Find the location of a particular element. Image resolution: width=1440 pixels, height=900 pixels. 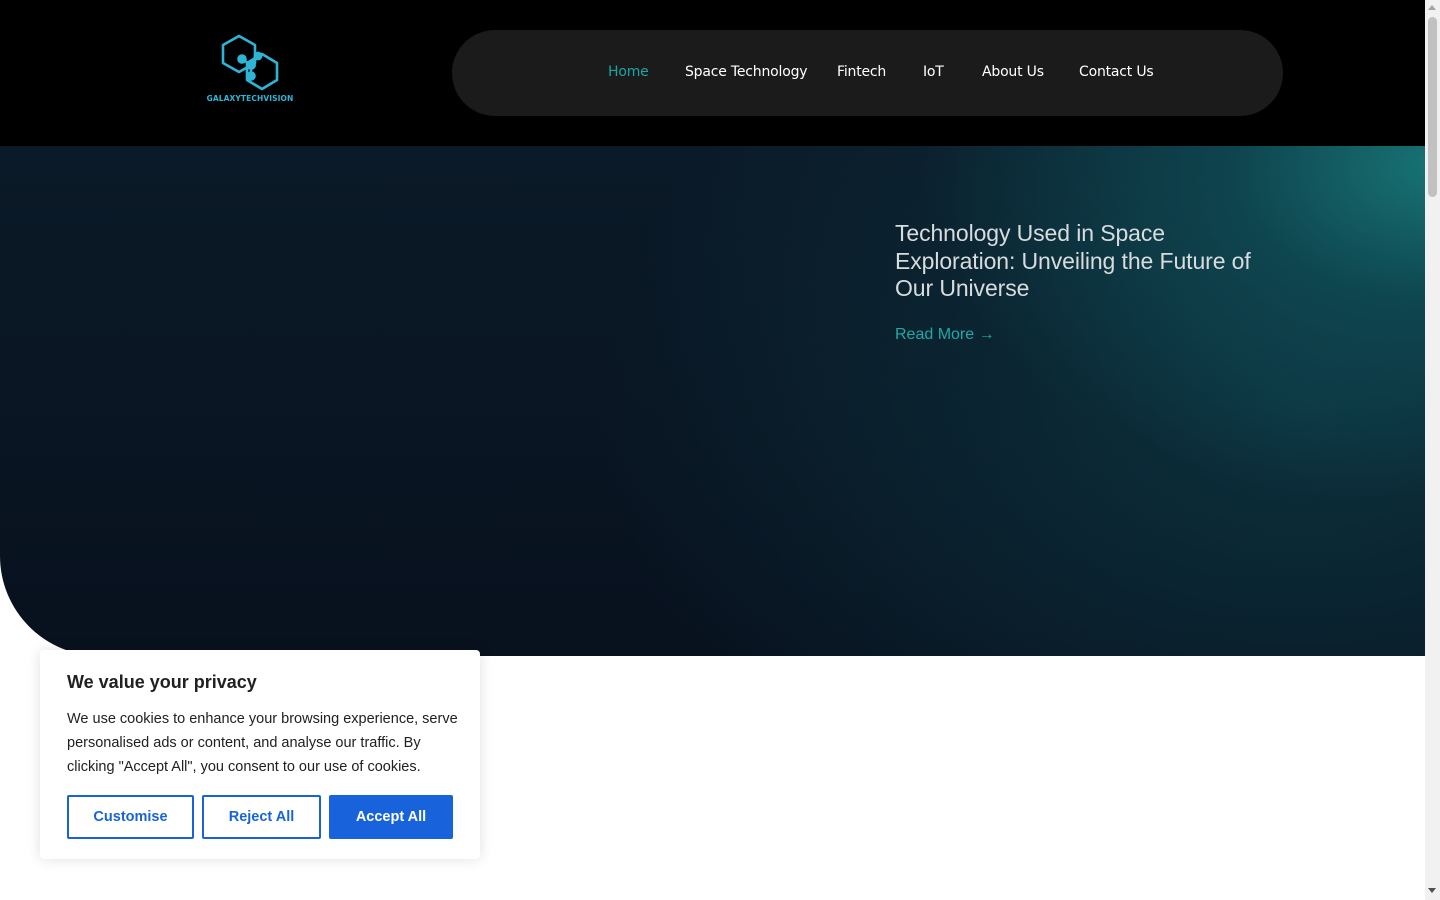

scroll-up-arrow-icon is located at coordinates (1432, 7).